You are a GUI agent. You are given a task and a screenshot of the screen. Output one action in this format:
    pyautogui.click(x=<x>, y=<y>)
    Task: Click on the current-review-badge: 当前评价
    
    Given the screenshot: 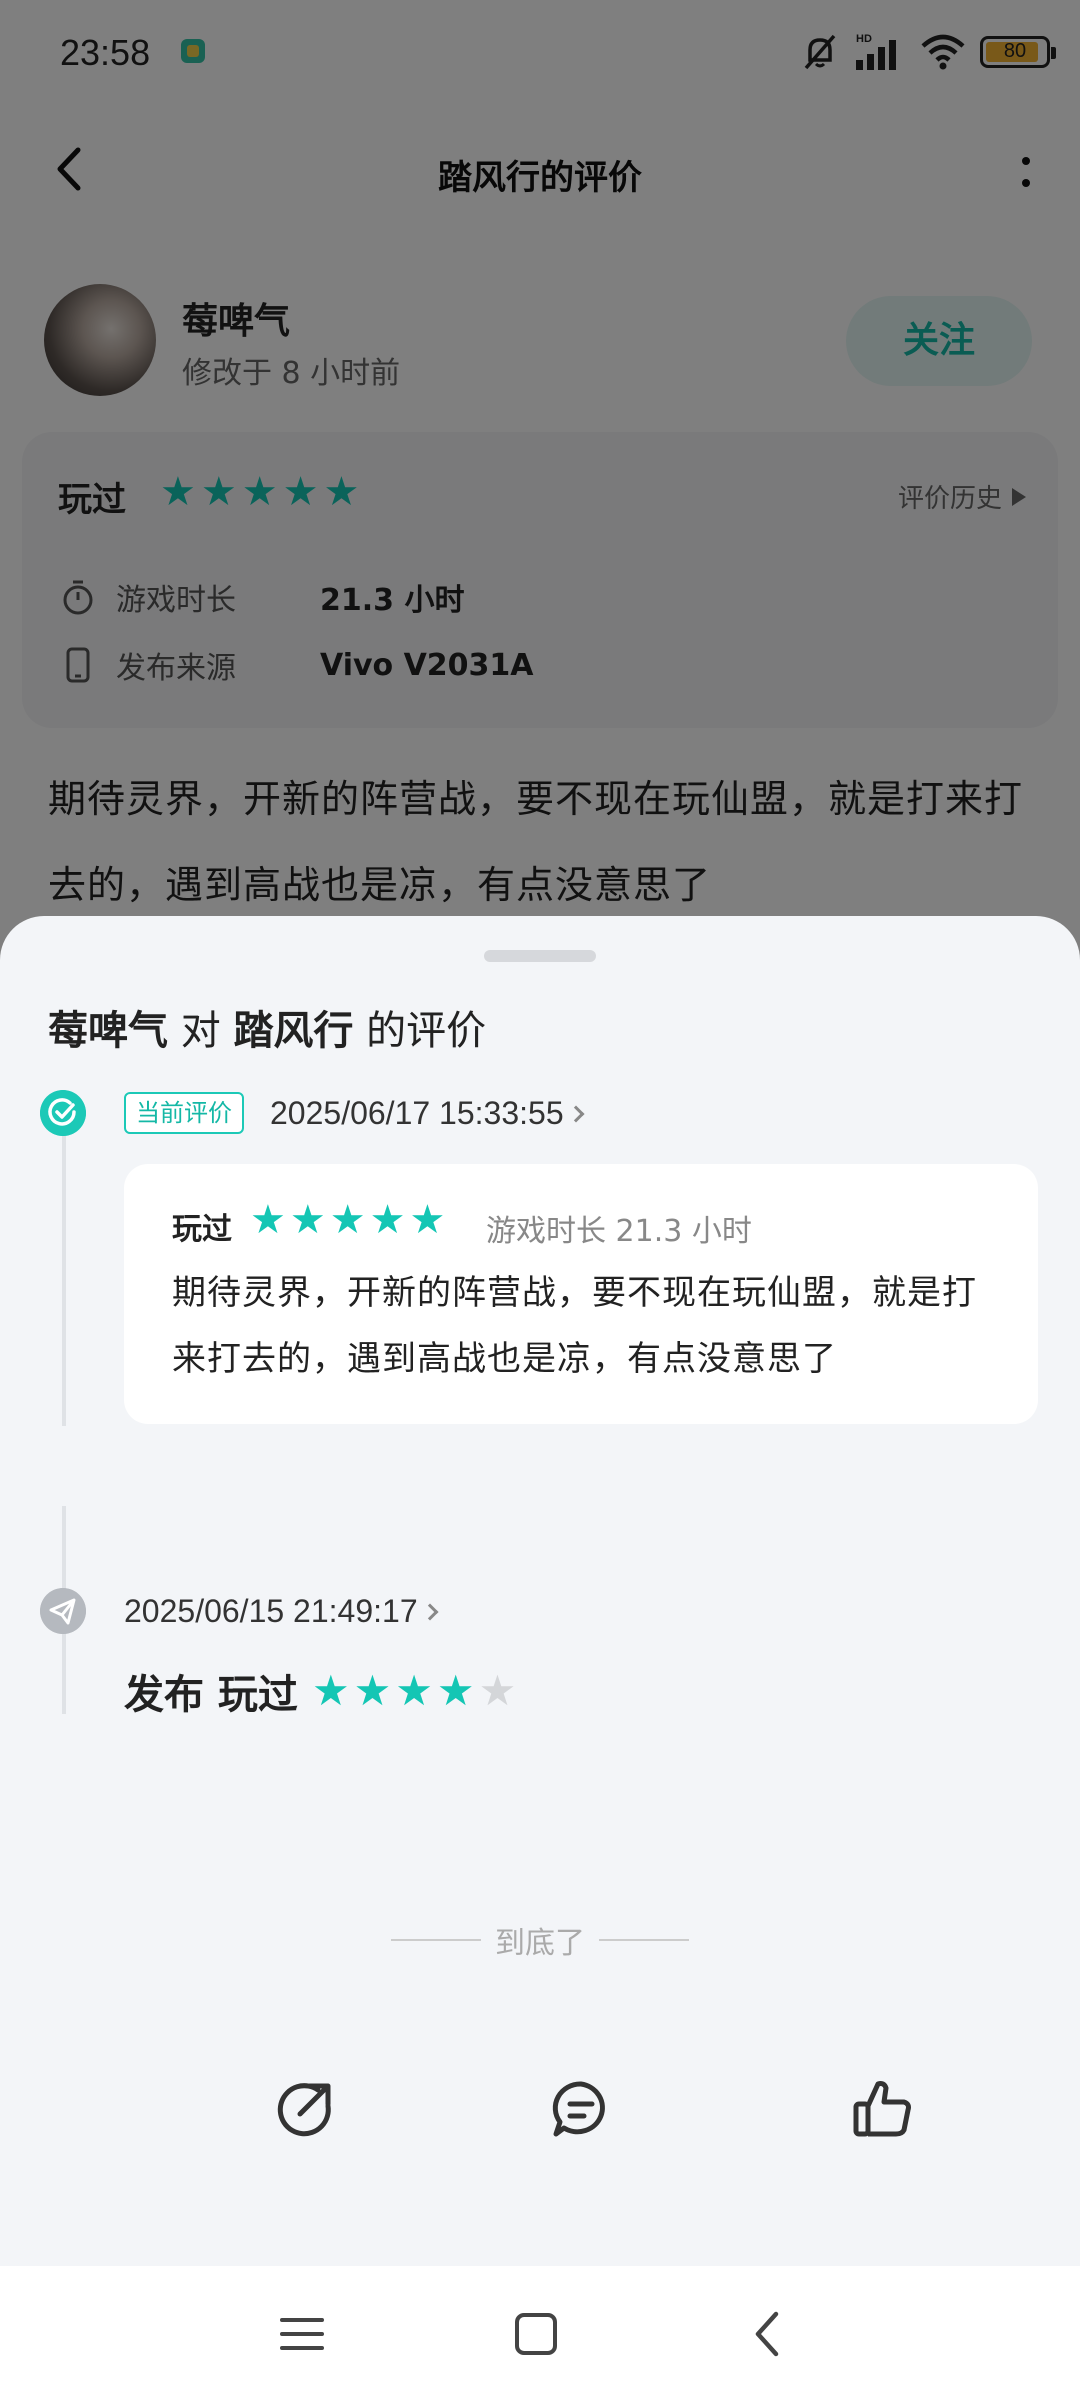 What is the action you would take?
    pyautogui.click(x=184, y=1113)
    